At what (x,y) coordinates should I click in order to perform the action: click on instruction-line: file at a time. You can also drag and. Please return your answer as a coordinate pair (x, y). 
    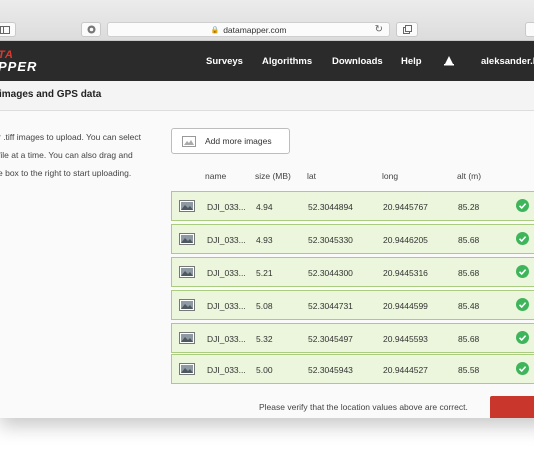
    Looking at the image, I should click on (66, 155).